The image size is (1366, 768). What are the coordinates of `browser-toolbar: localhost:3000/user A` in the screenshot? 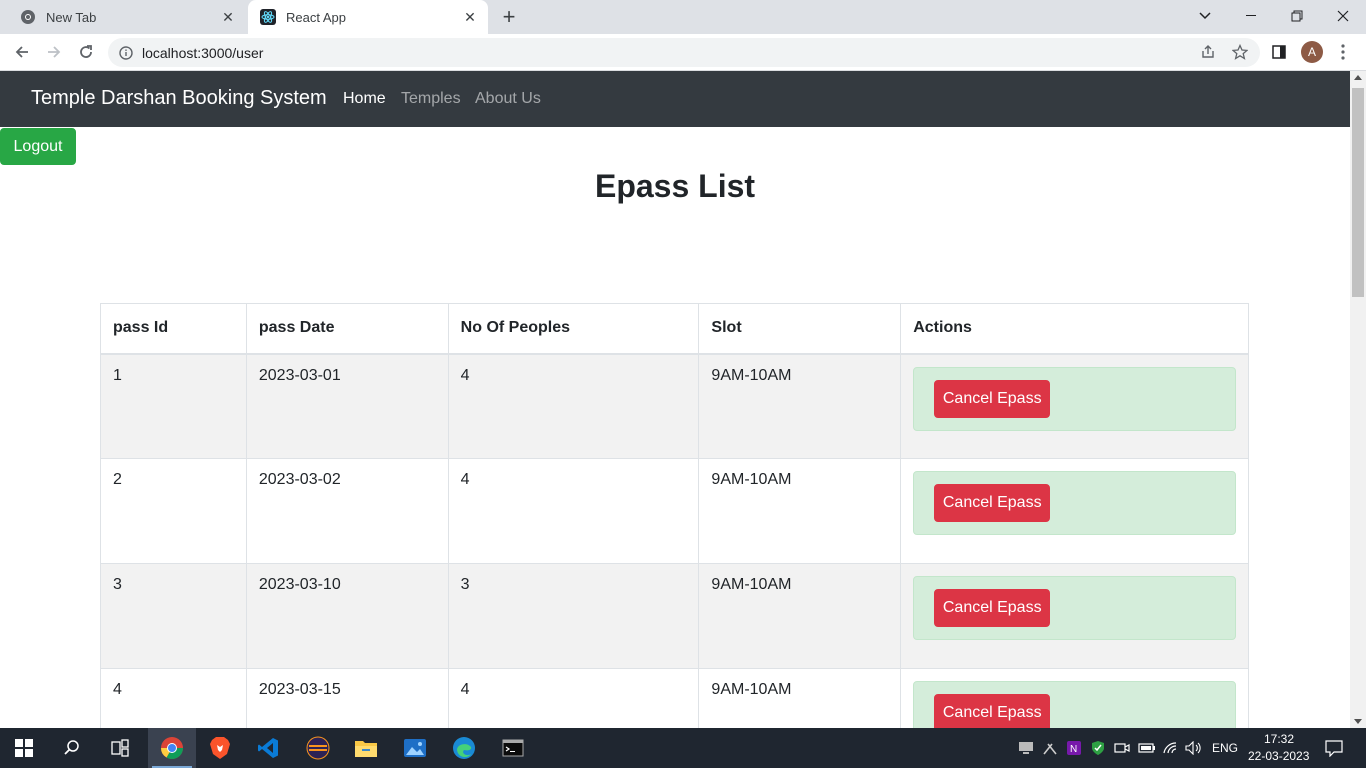 It's located at (683, 52).